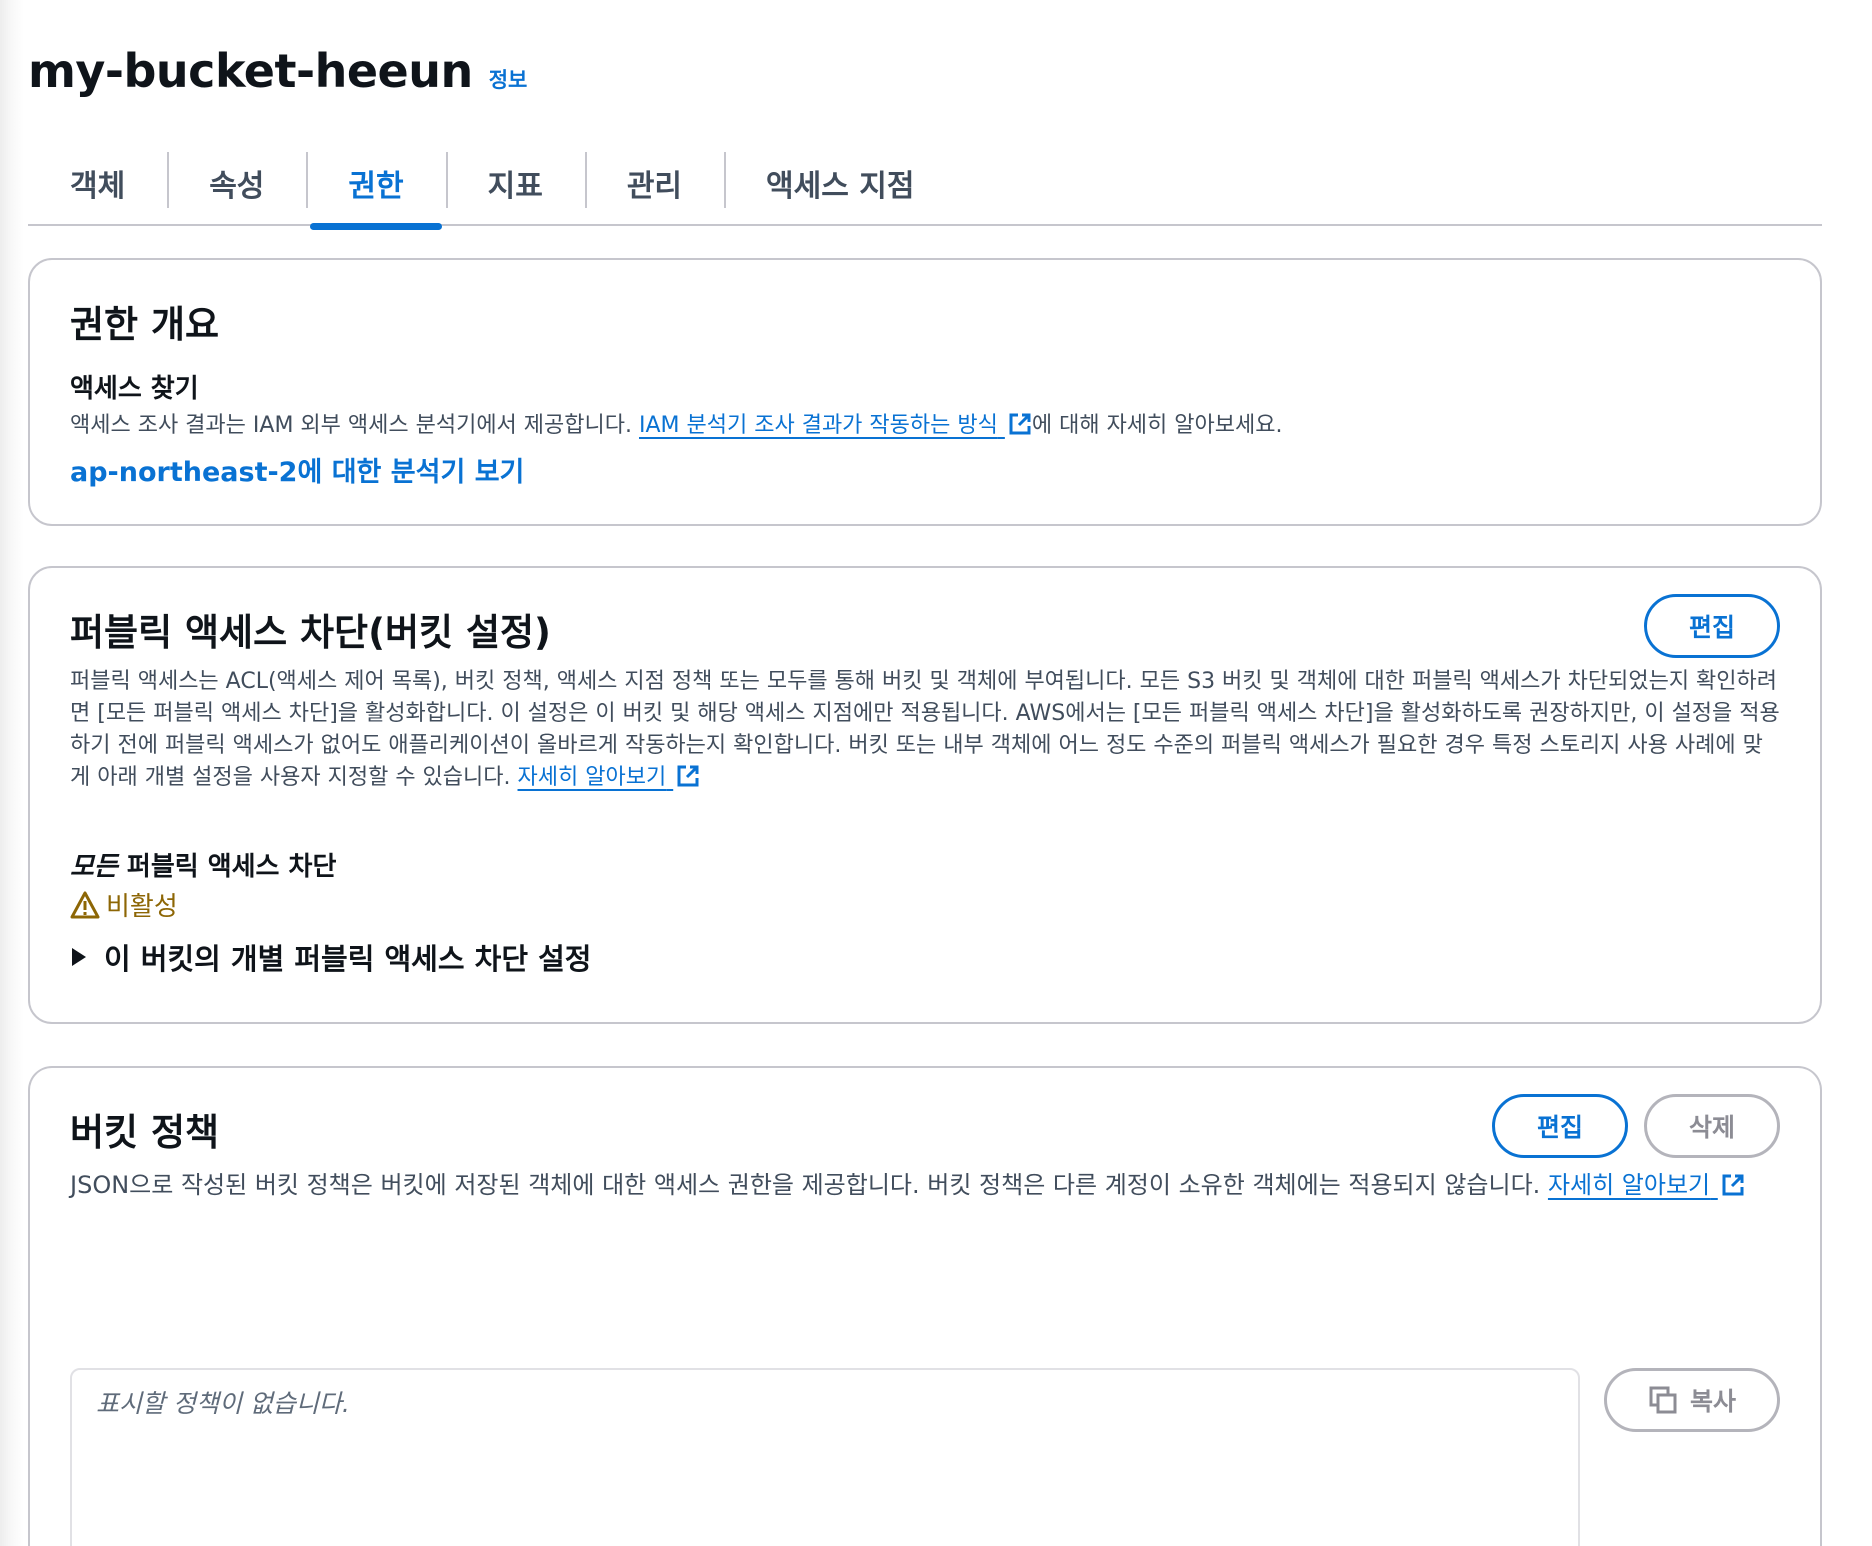  I want to click on page-title: my-bucket-heeun, so click(250, 71).